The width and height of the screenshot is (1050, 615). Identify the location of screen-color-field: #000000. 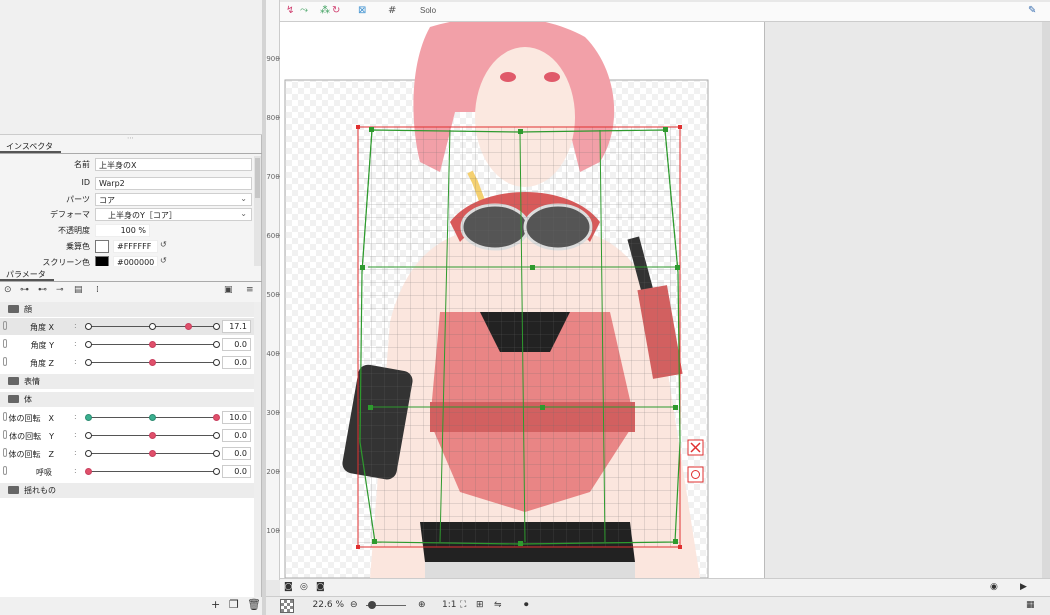
(135, 261).